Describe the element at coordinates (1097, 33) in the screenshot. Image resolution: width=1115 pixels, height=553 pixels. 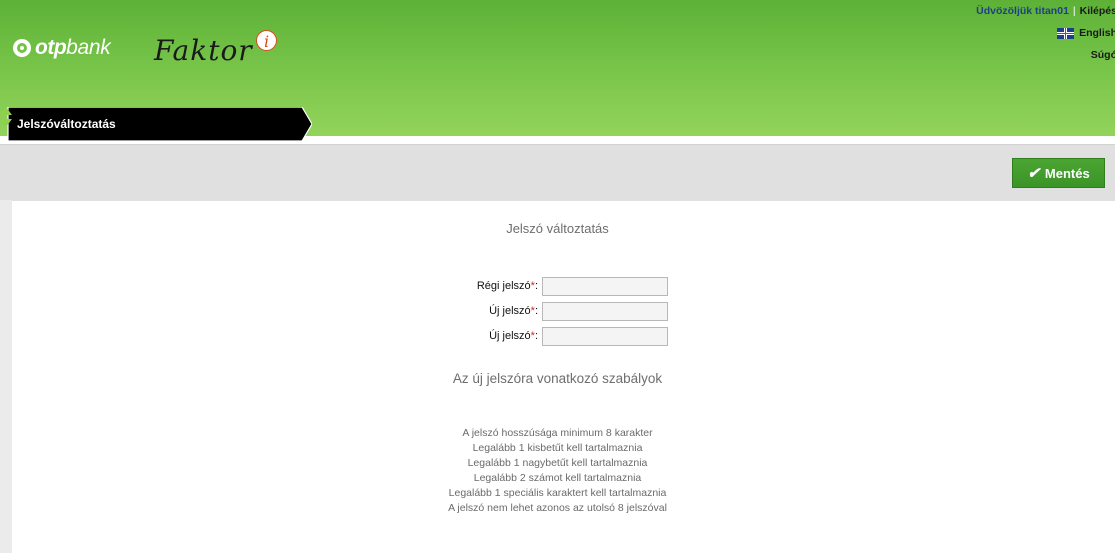
I see `language-link: English` at that location.